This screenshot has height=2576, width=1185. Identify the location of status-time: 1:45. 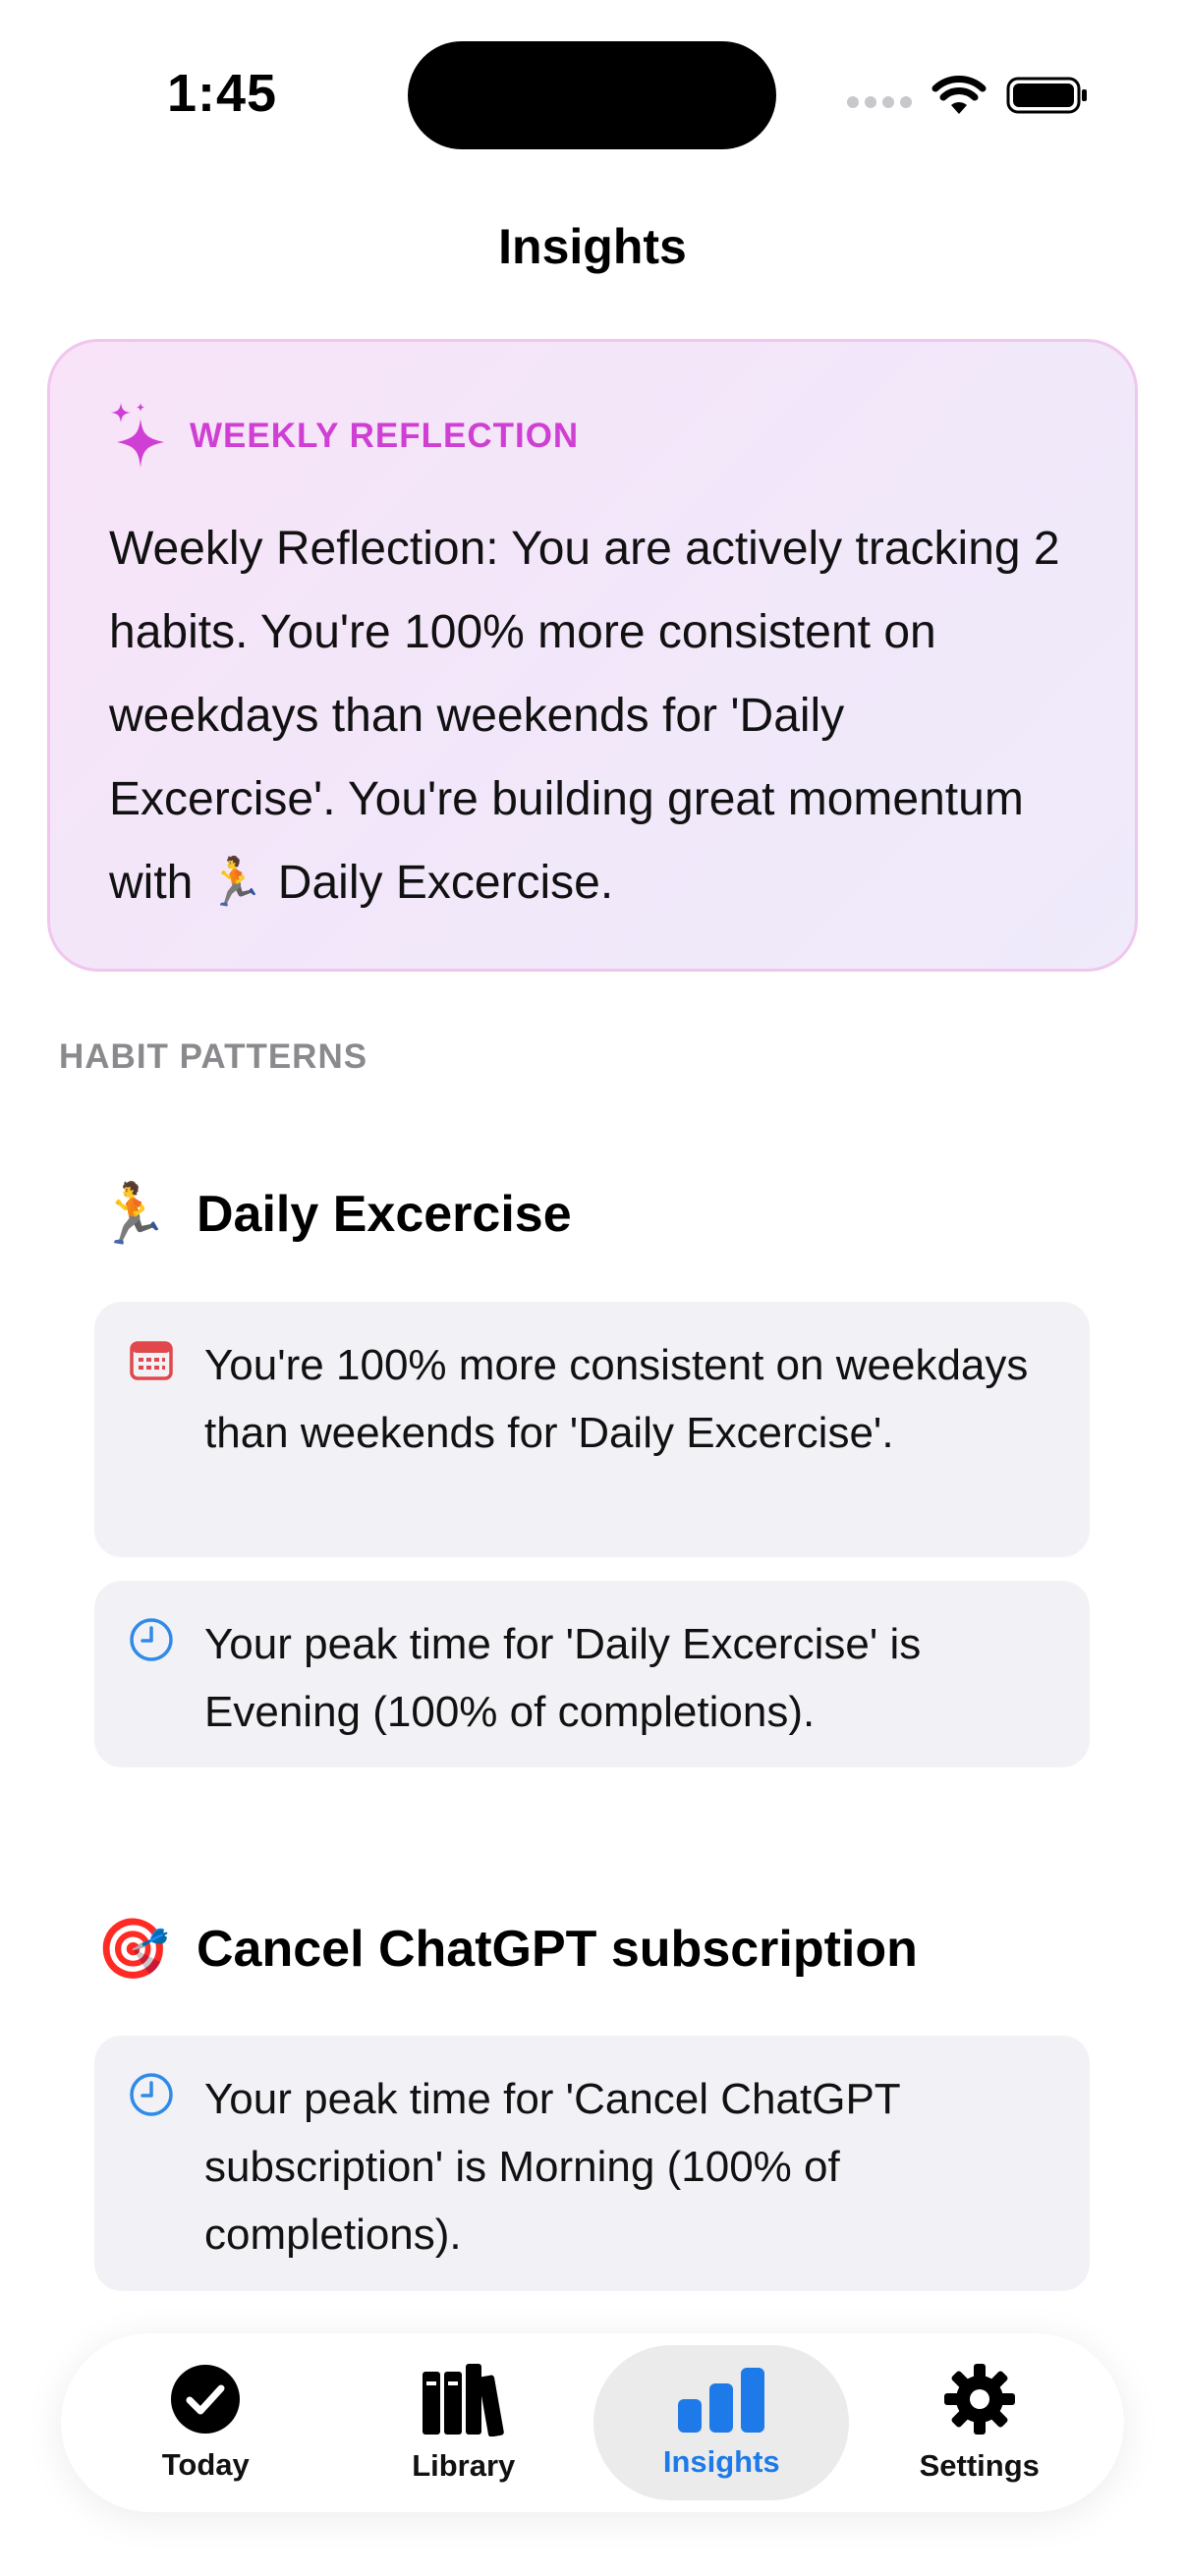
(223, 93).